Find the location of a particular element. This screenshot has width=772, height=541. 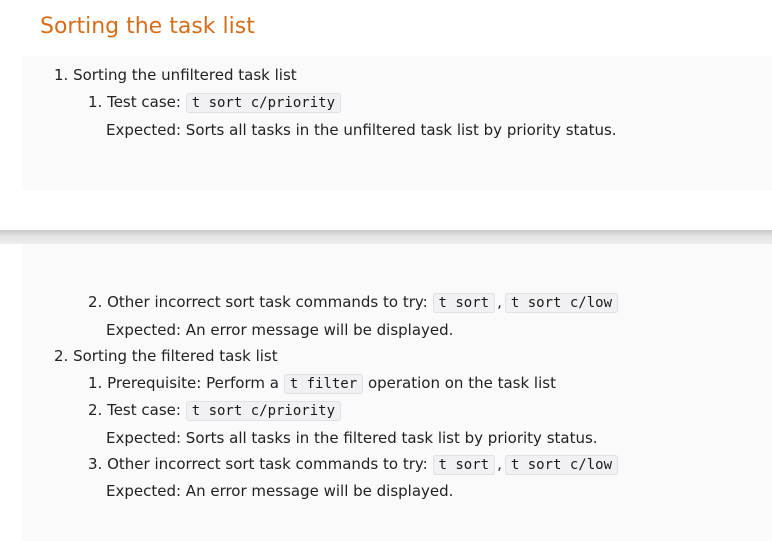

list-item-section1-step1: 1. Test case: t sort c/priority is located at coordinates (215, 102).